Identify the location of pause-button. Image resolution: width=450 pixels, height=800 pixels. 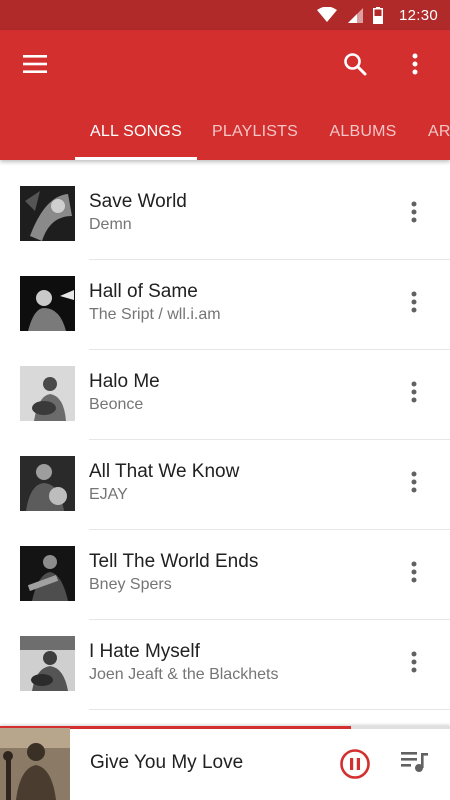
(355, 764).